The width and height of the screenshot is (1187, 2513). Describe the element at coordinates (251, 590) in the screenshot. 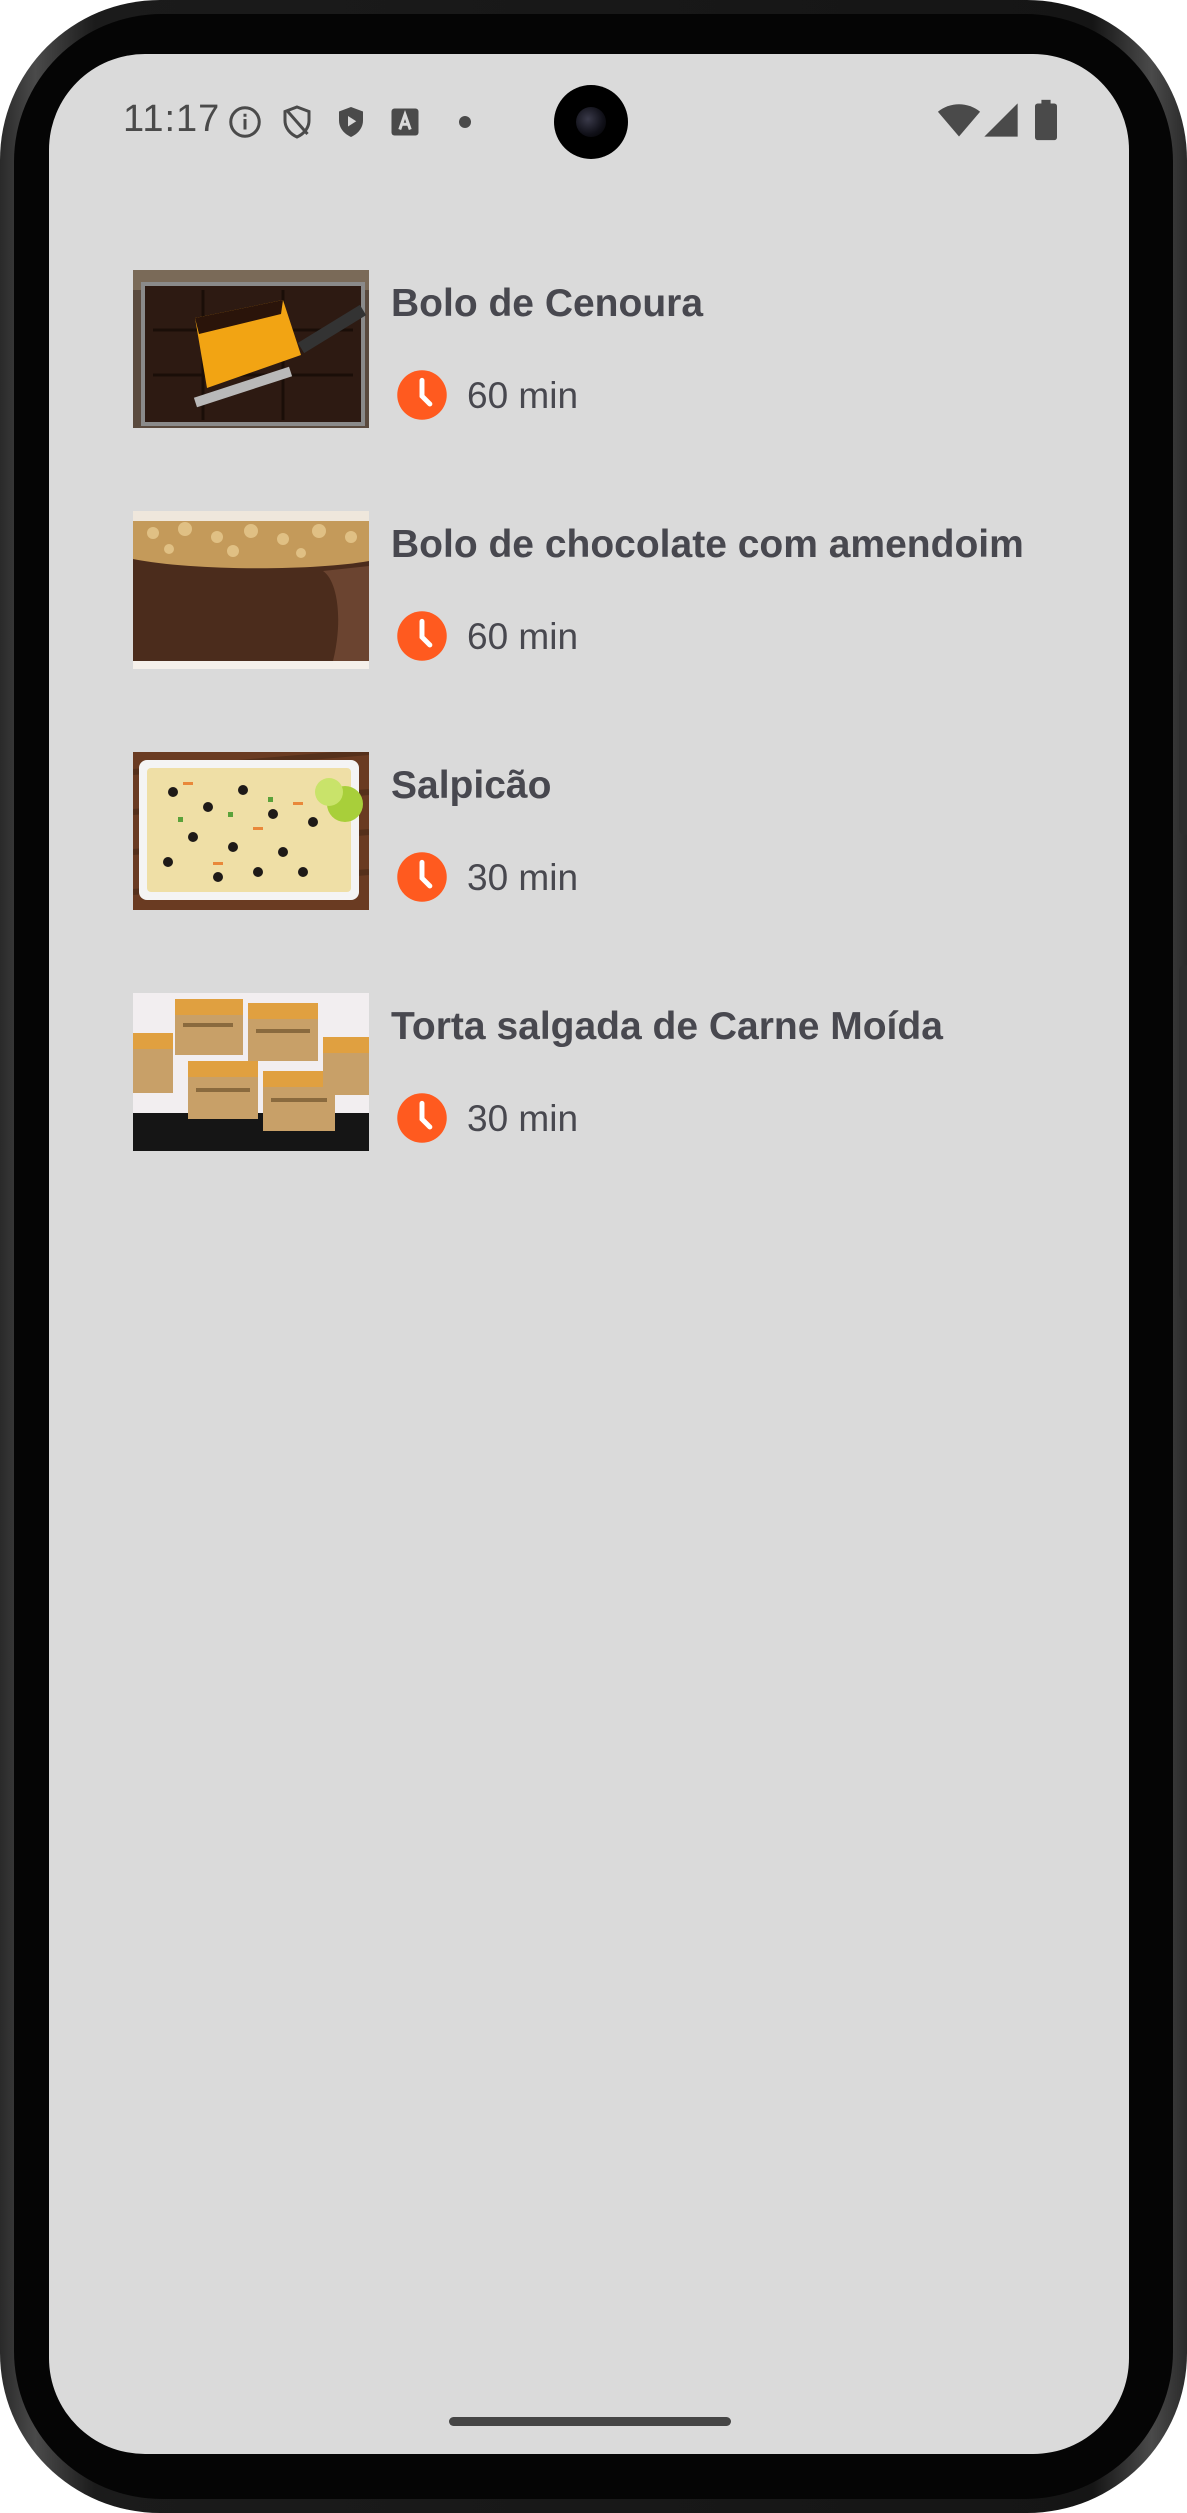

I see `chocolate-peanut-cake-image` at that location.